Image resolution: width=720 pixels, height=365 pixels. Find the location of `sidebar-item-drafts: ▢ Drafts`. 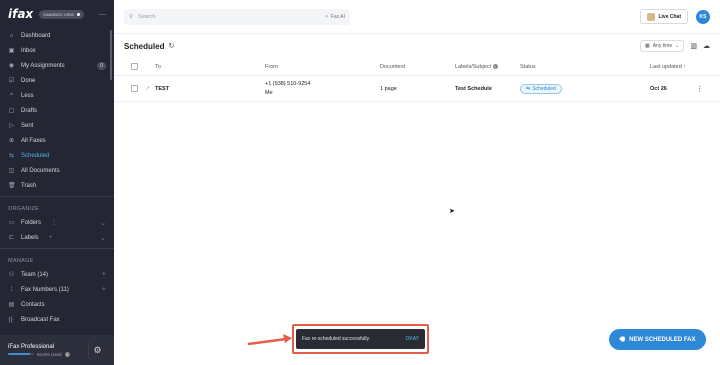

sidebar-item-drafts: ▢ Drafts is located at coordinates (57, 110).